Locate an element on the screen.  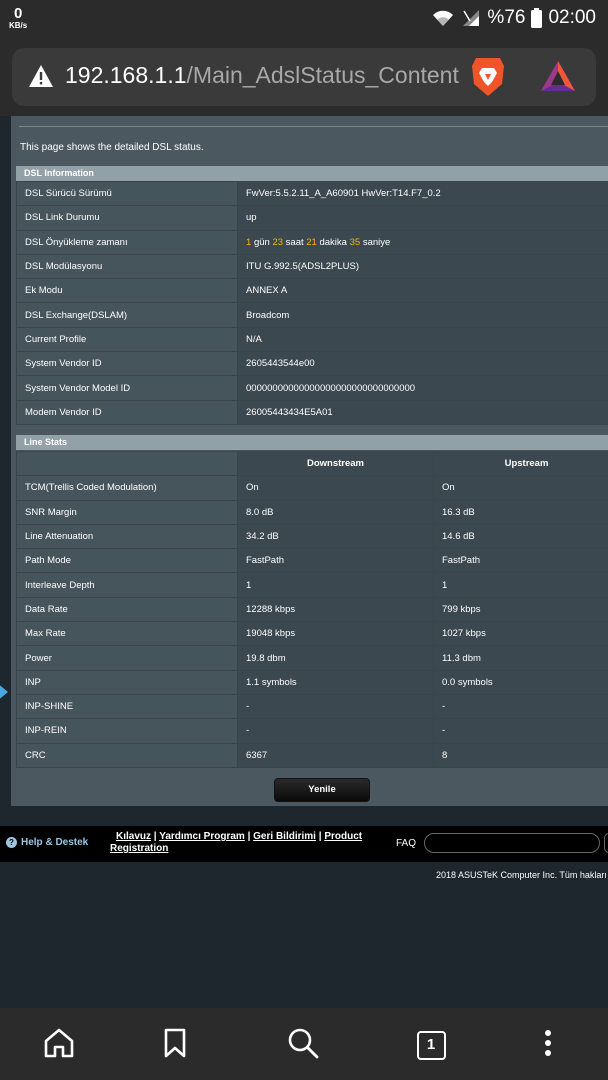
faq-label: FAQ is located at coordinates (406, 843).